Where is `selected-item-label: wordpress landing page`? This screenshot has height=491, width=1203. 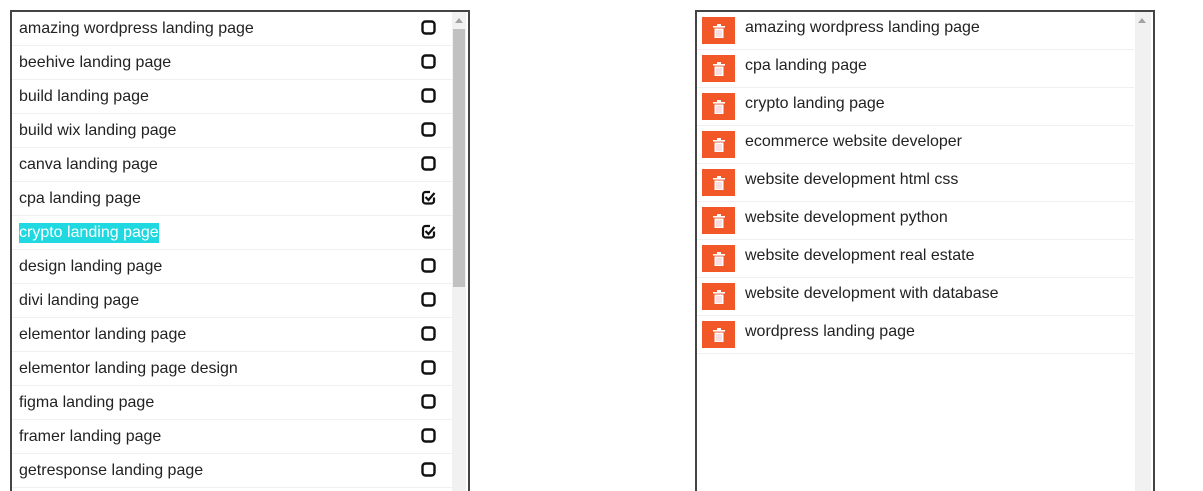
selected-item-label: wordpress landing page is located at coordinates (830, 331).